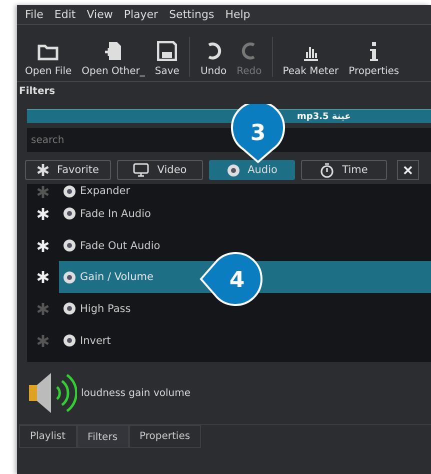 This screenshot has width=431, height=474. I want to click on filter-item: Invert, so click(245, 340).